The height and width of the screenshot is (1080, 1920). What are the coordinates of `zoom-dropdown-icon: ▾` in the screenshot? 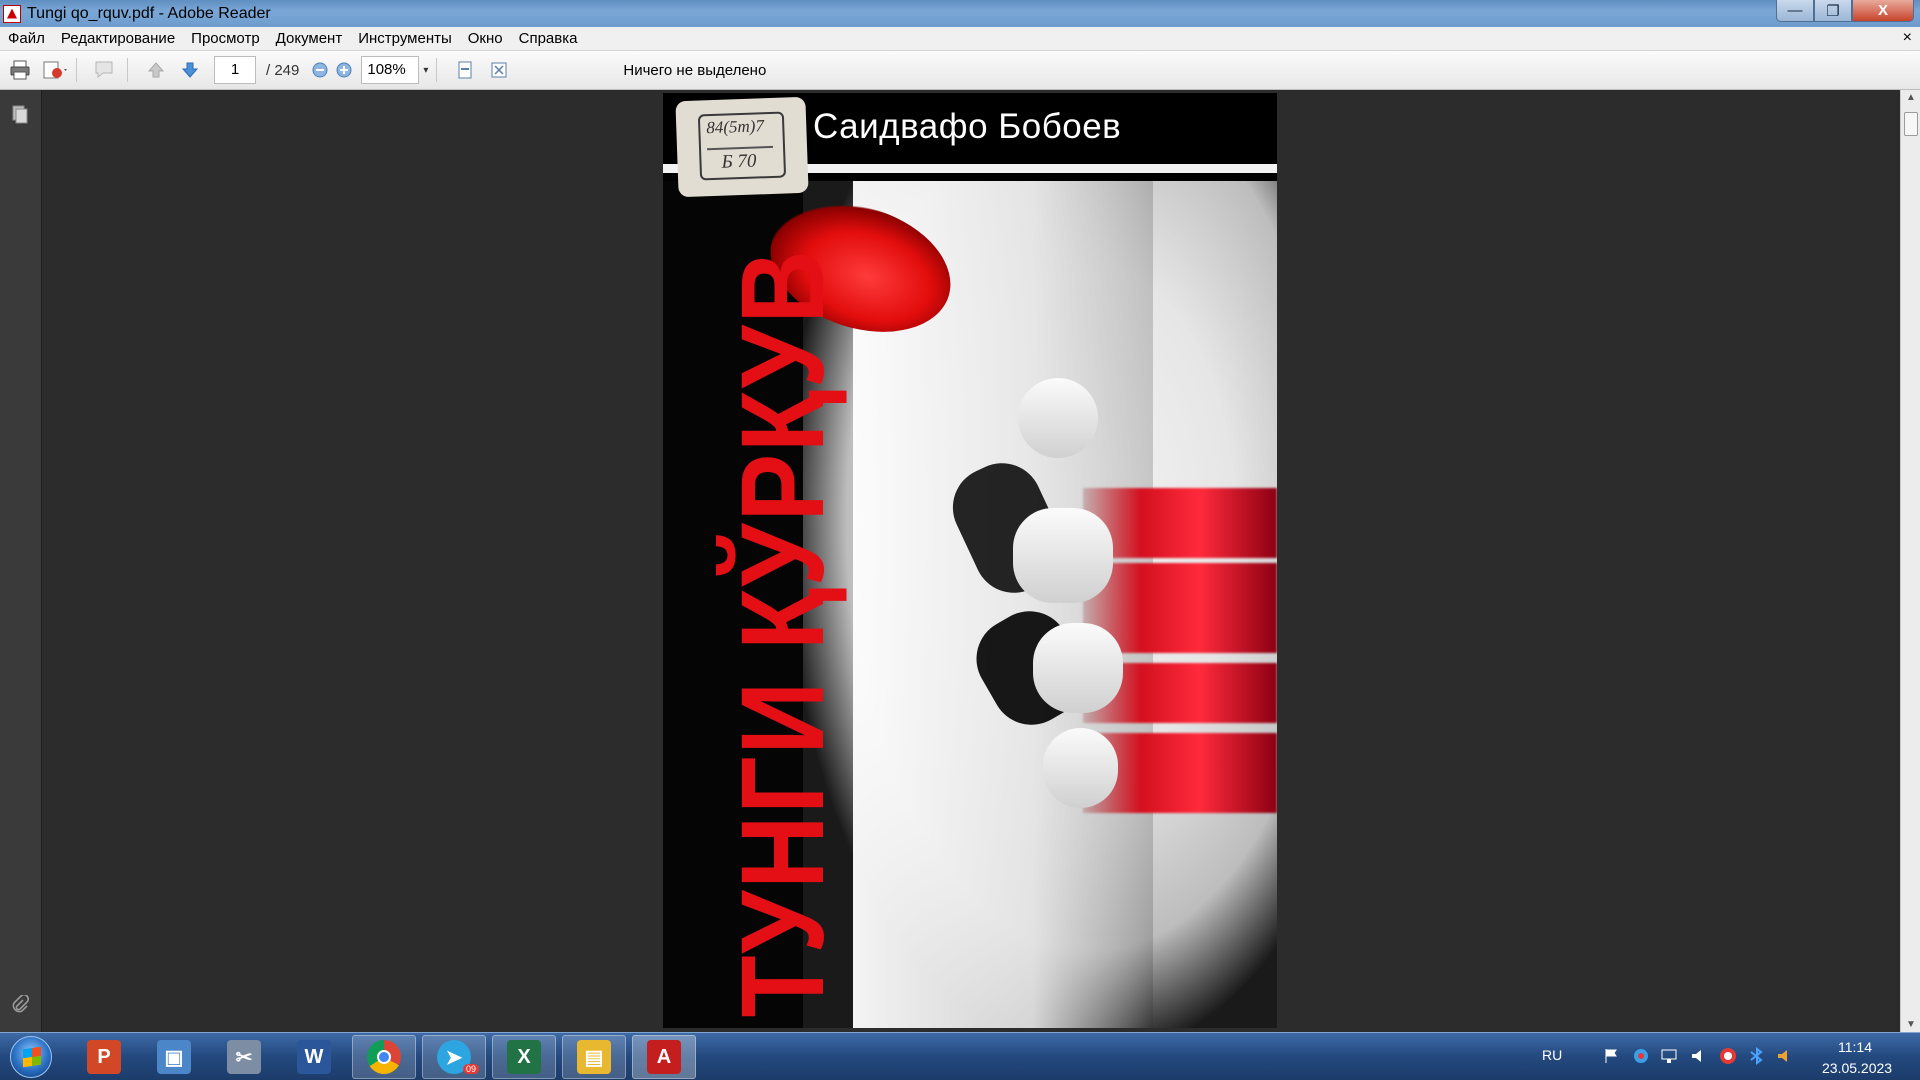 It's located at (425, 70).